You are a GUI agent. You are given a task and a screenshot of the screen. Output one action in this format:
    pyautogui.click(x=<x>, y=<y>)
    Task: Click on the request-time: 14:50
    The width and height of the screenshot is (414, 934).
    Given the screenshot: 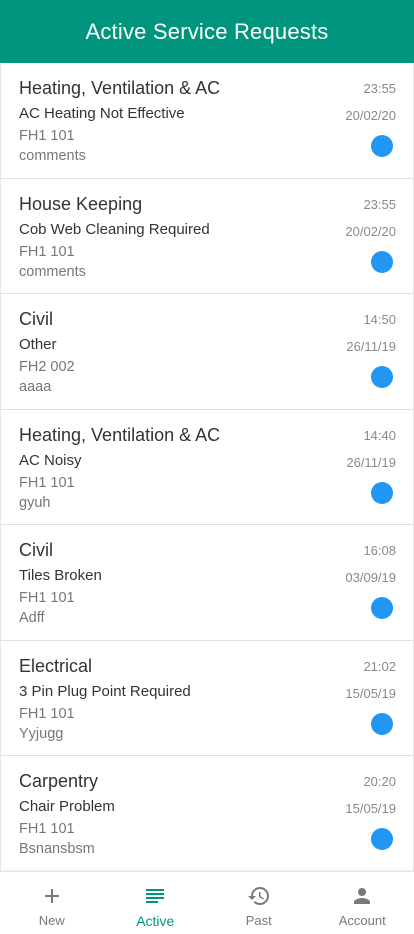 What is the action you would take?
    pyautogui.click(x=379, y=319)
    